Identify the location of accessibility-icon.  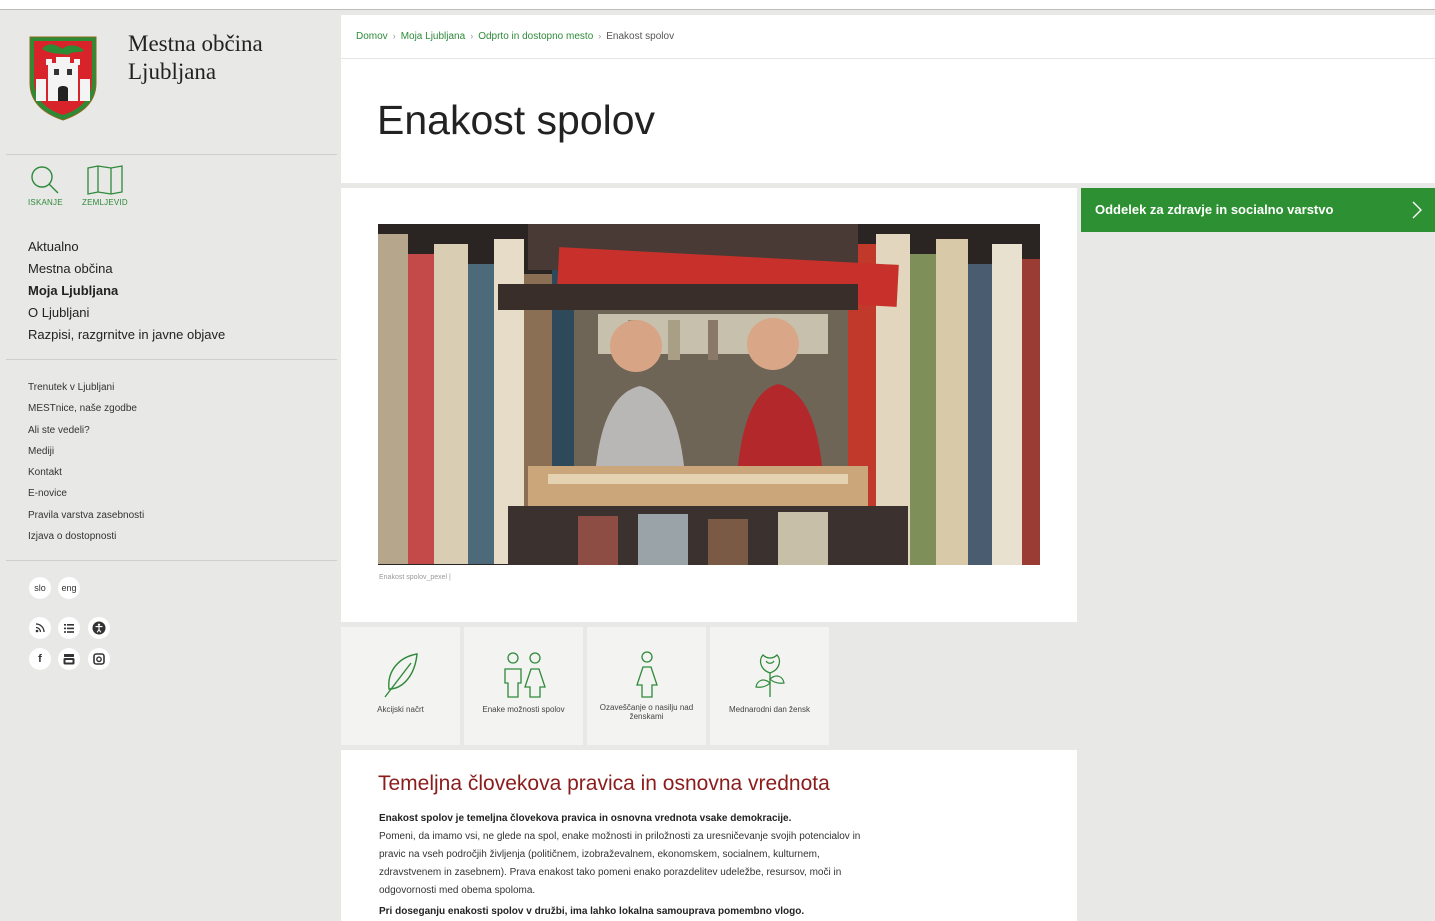
(99, 628).